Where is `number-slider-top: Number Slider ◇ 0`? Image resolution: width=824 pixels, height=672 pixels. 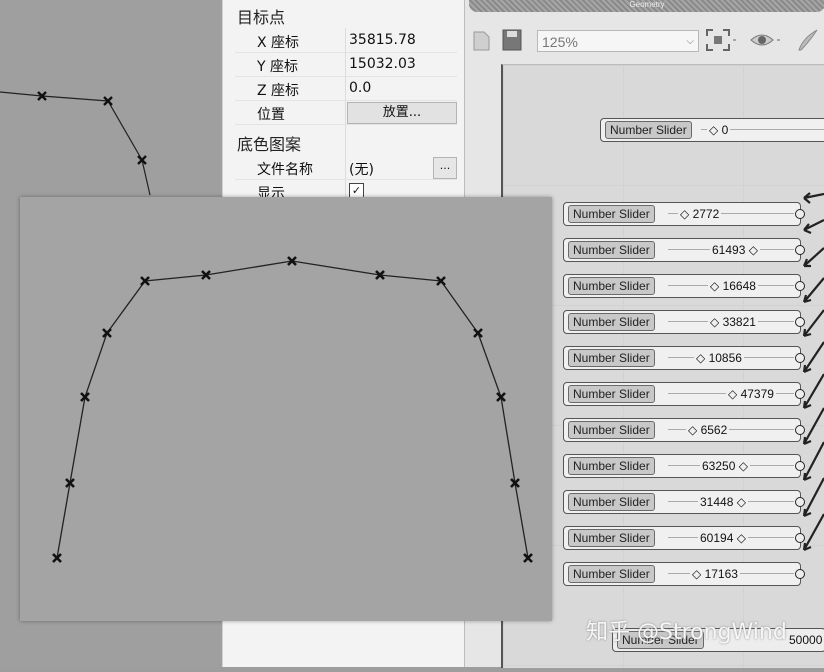
number-slider-top: Number Slider ◇ 0 is located at coordinates (712, 130).